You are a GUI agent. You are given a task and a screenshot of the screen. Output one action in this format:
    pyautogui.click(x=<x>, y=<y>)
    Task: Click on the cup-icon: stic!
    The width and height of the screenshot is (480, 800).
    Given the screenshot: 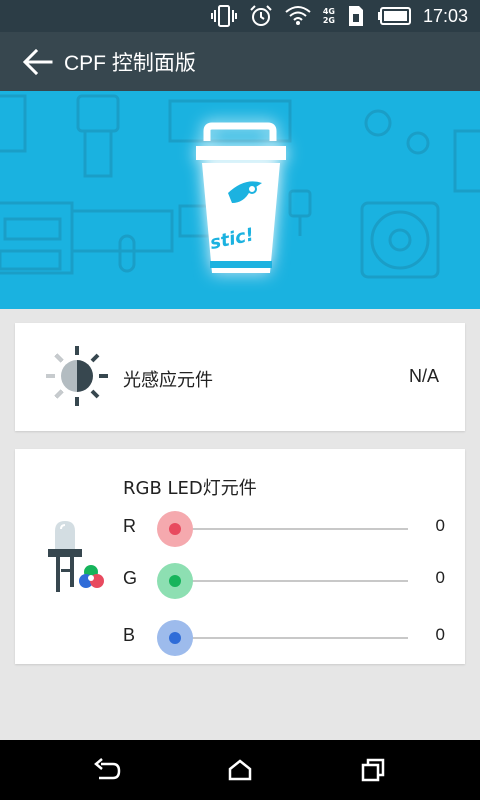 What is the action you would take?
    pyautogui.click(x=241, y=197)
    